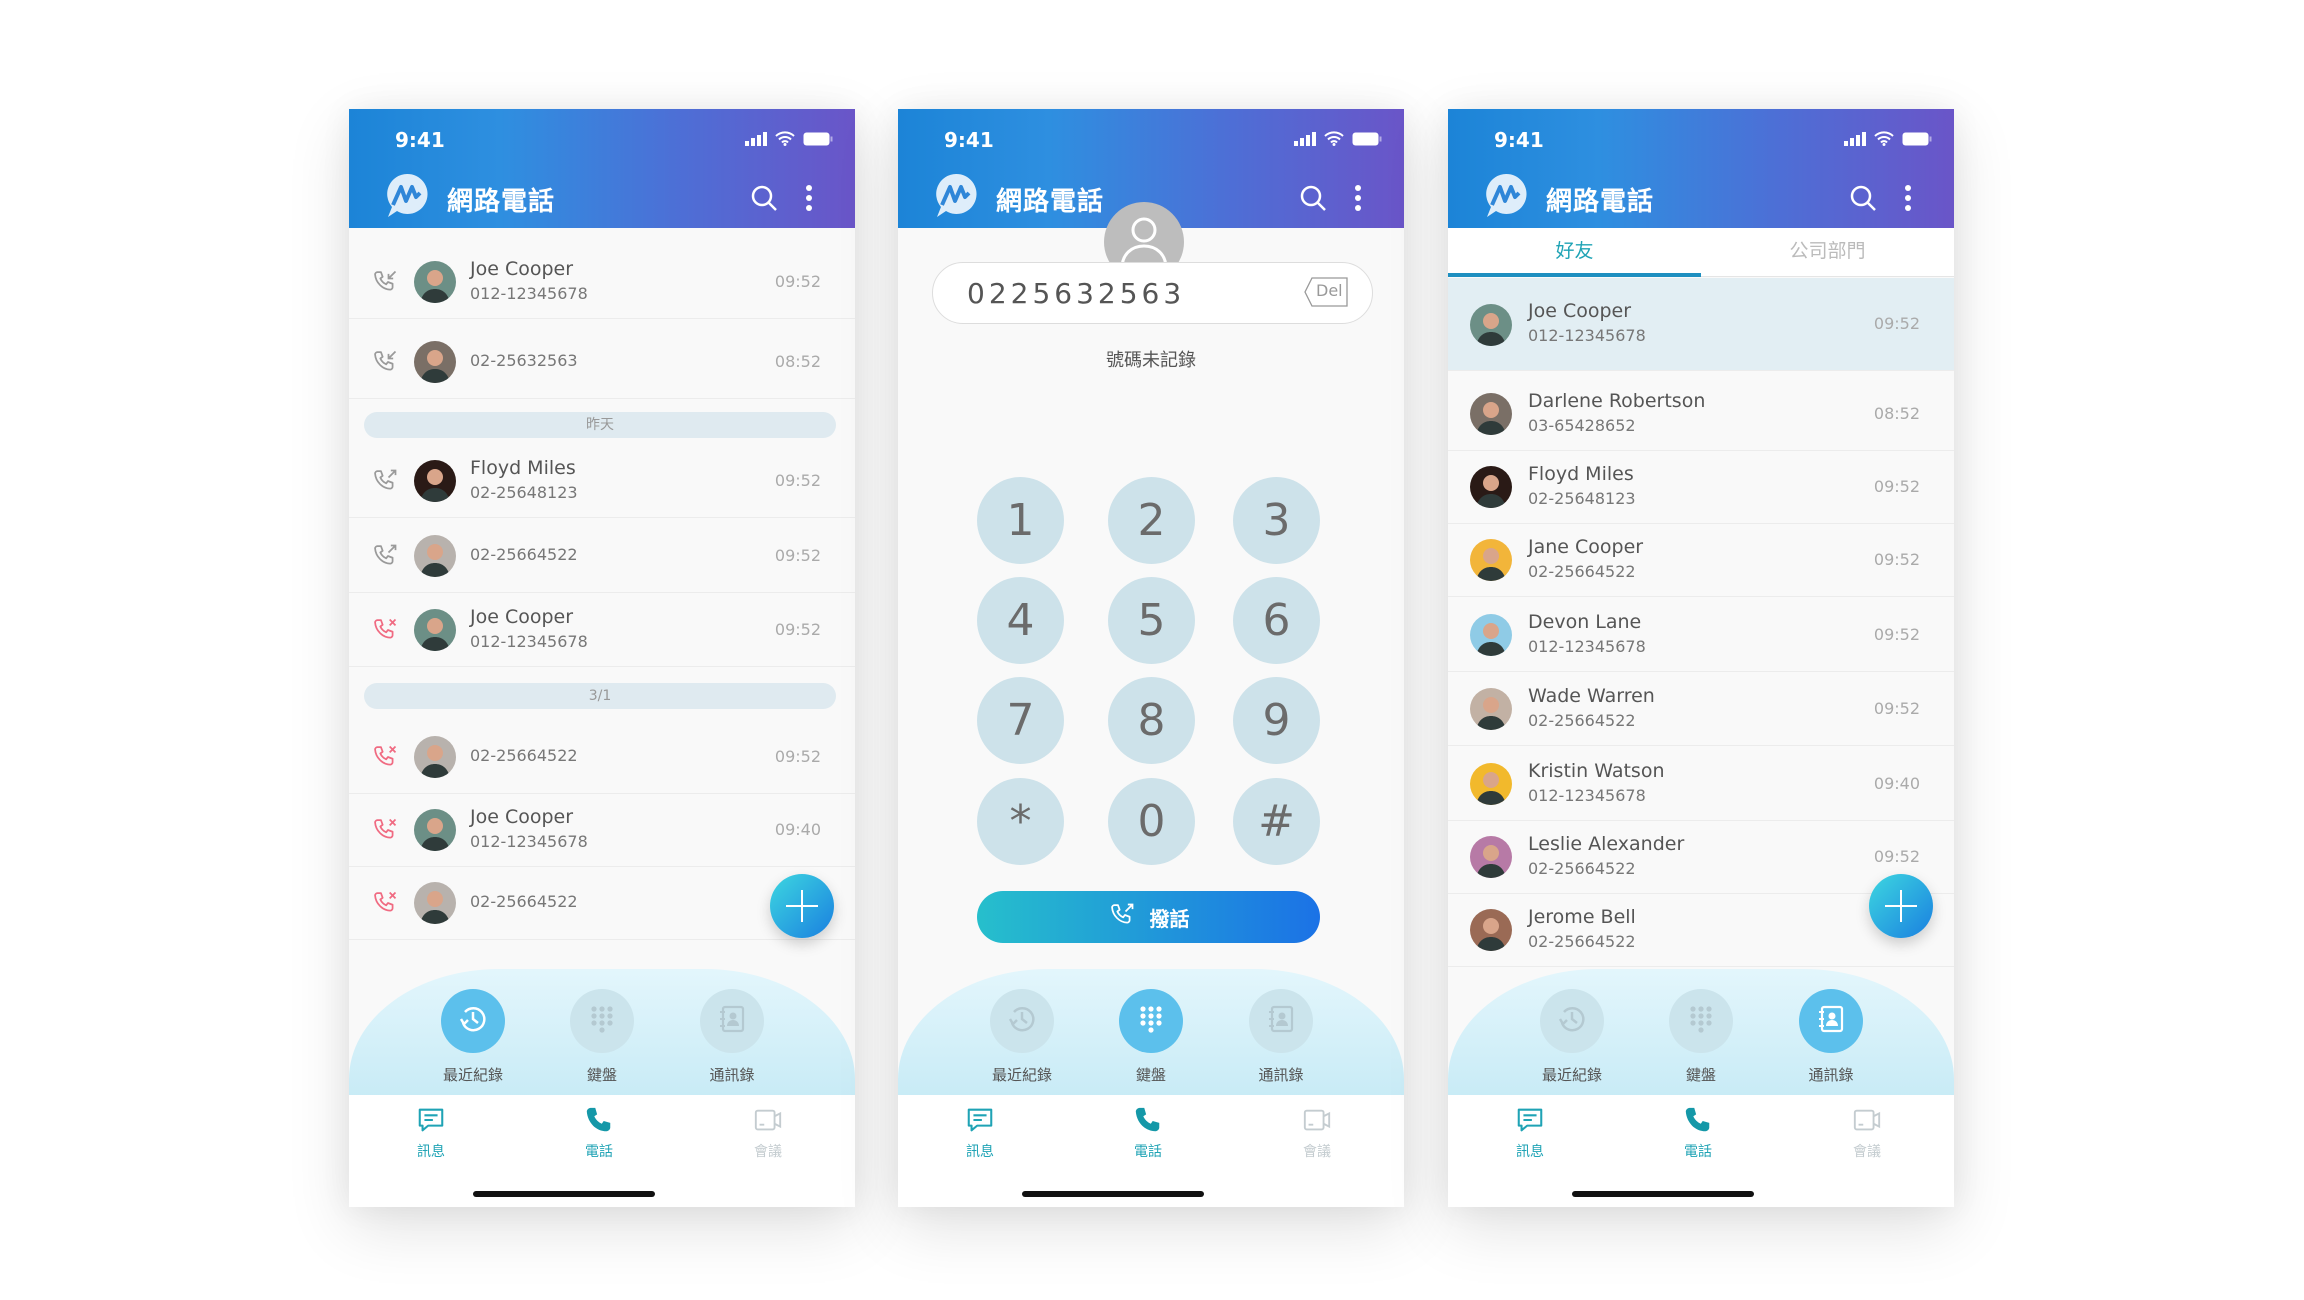 This screenshot has height=1300, width=2304. What do you see at coordinates (1827, 252) in the screenshot?
I see `tab-departments: 公司部門` at bounding box center [1827, 252].